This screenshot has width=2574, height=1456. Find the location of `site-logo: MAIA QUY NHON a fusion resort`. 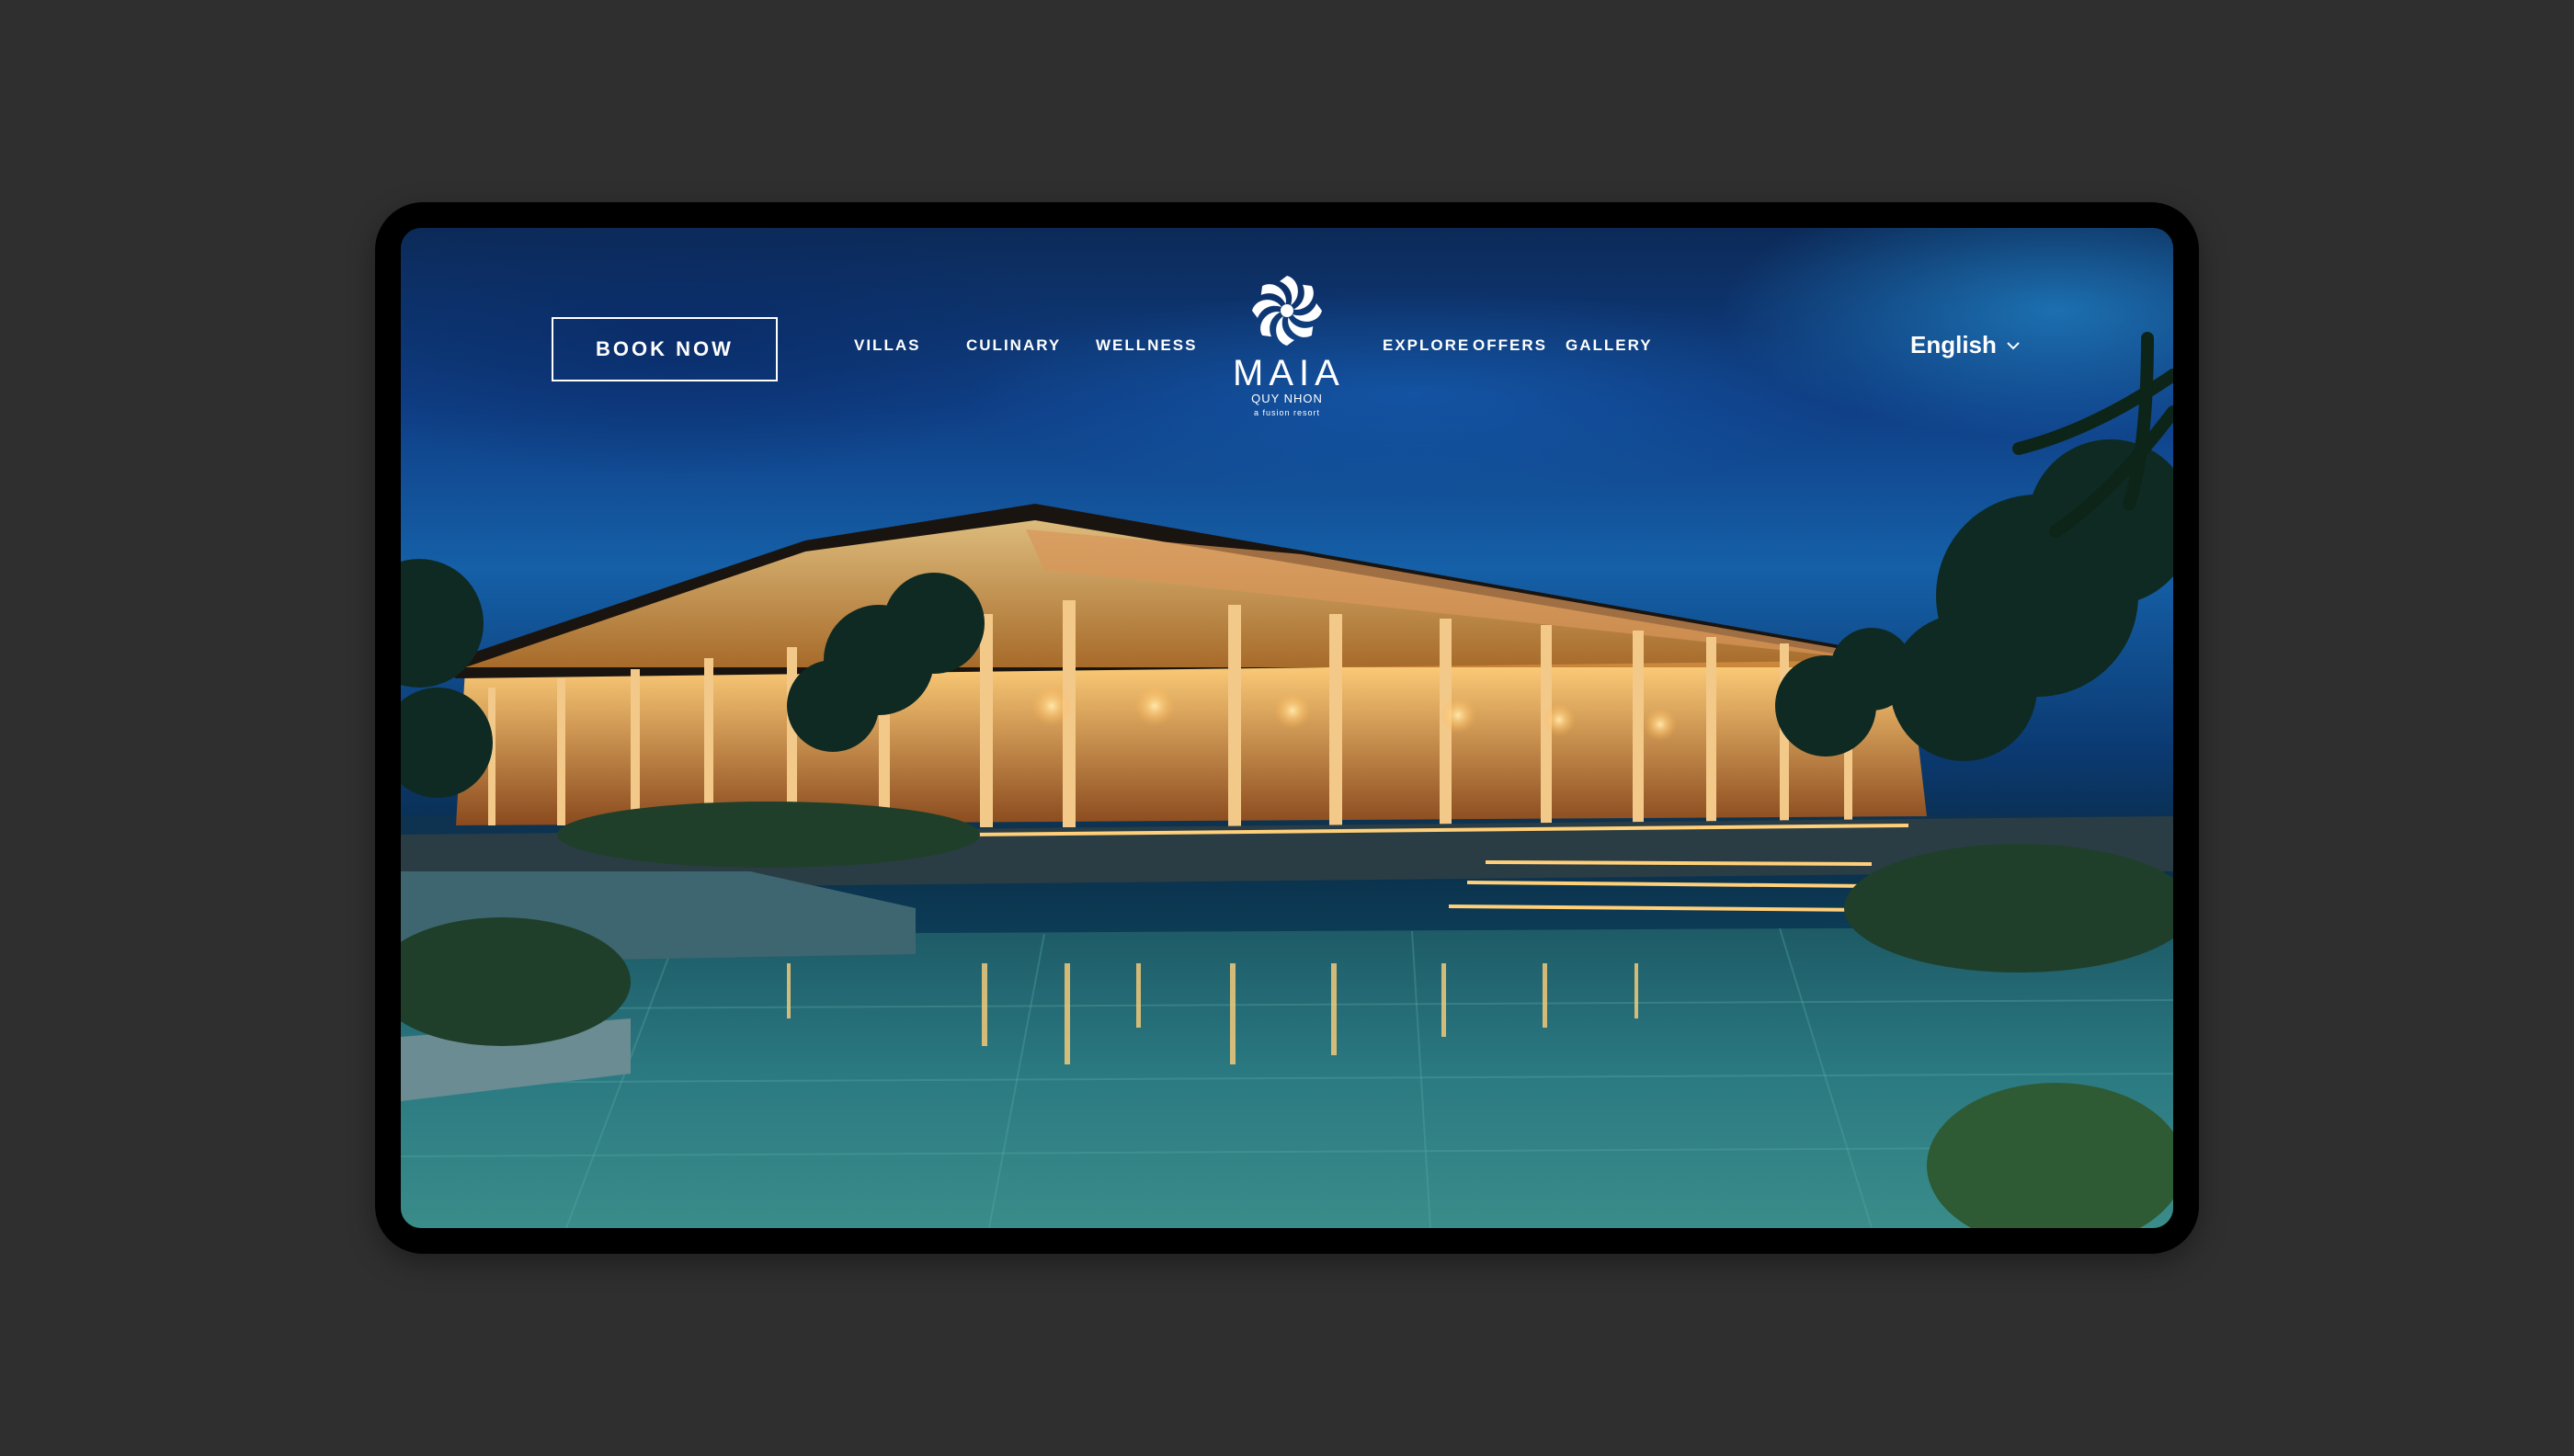

site-logo: MAIA QUY NHON a fusion resort is located at coordinates (1287, 345).